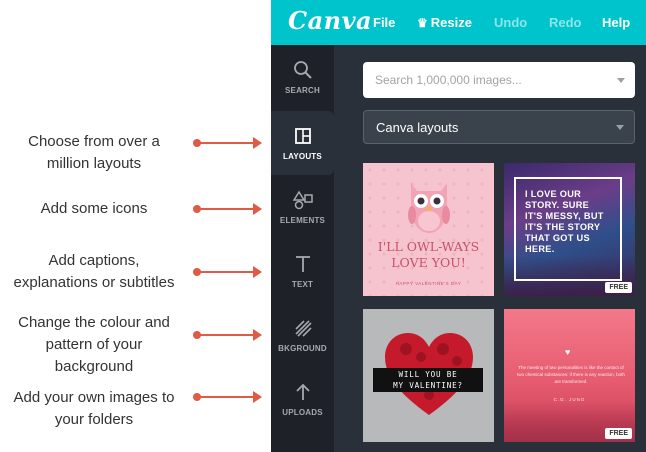 The height and width of the screenshot is (452, 646). I want to click on help-button: Help, so click(616, 22).